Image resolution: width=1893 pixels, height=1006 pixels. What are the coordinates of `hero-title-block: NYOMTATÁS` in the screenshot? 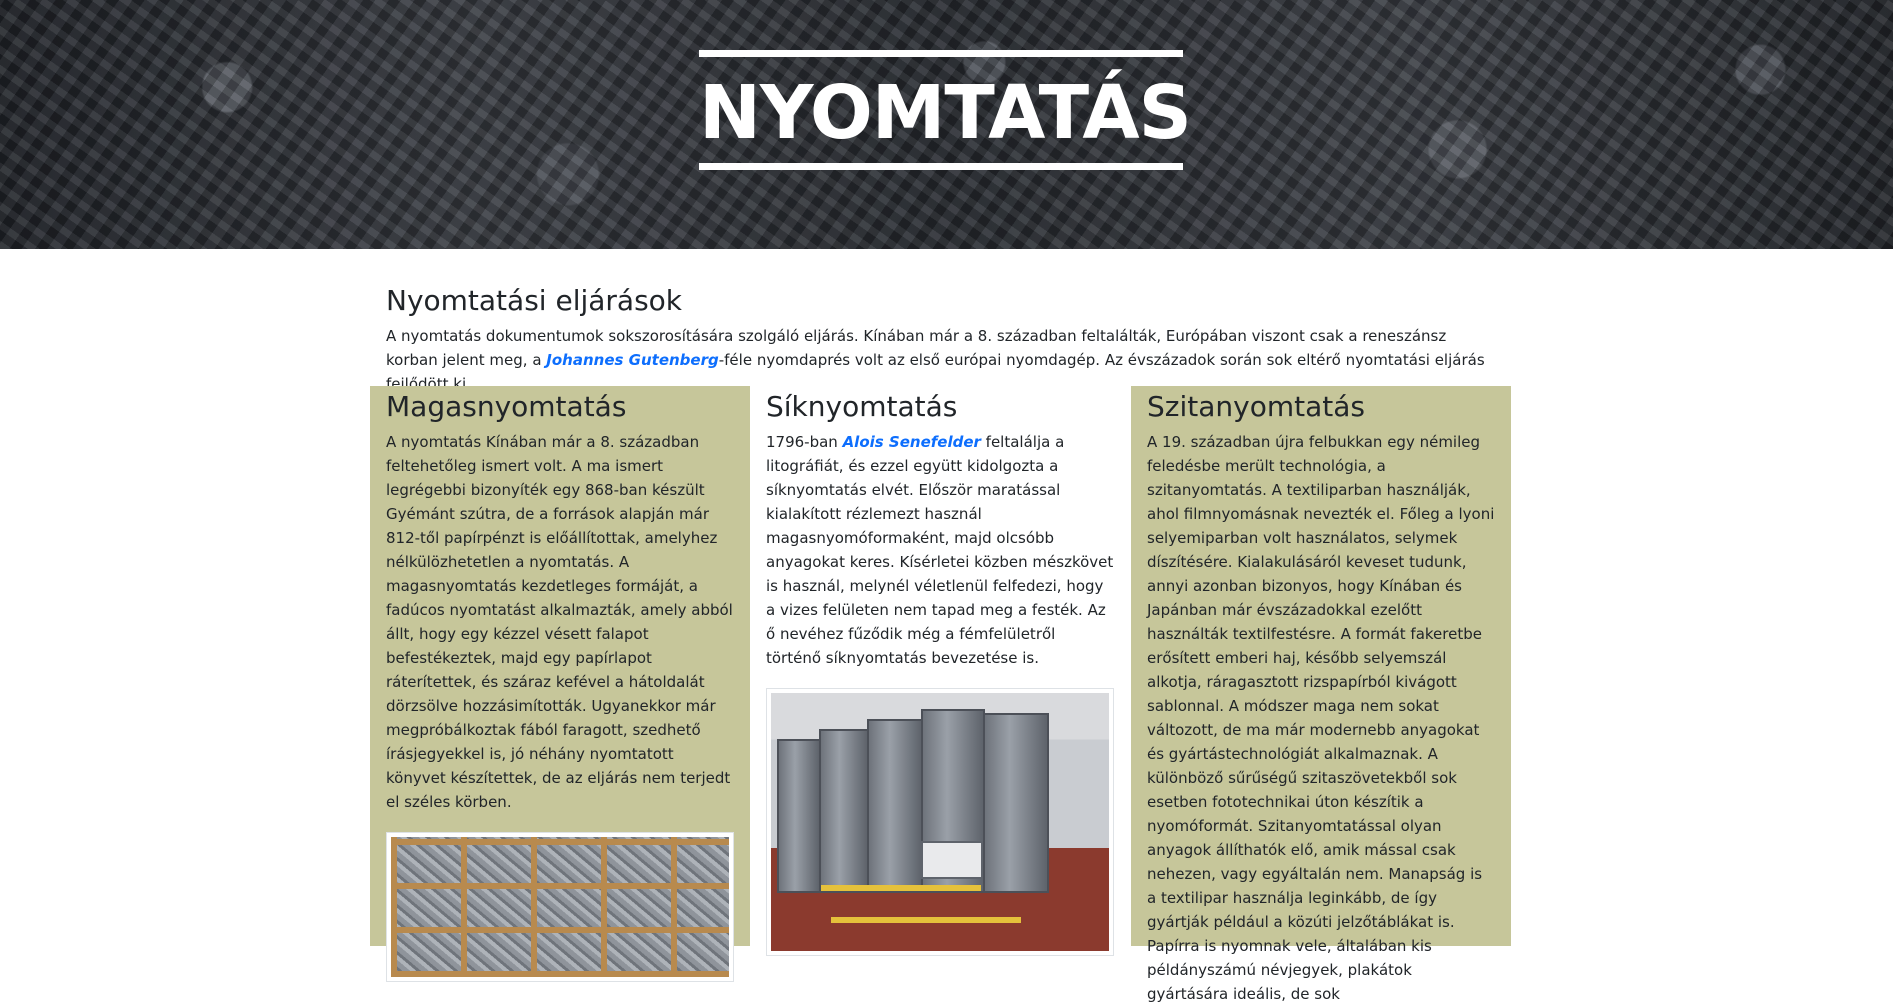 It's located at (945, 110).